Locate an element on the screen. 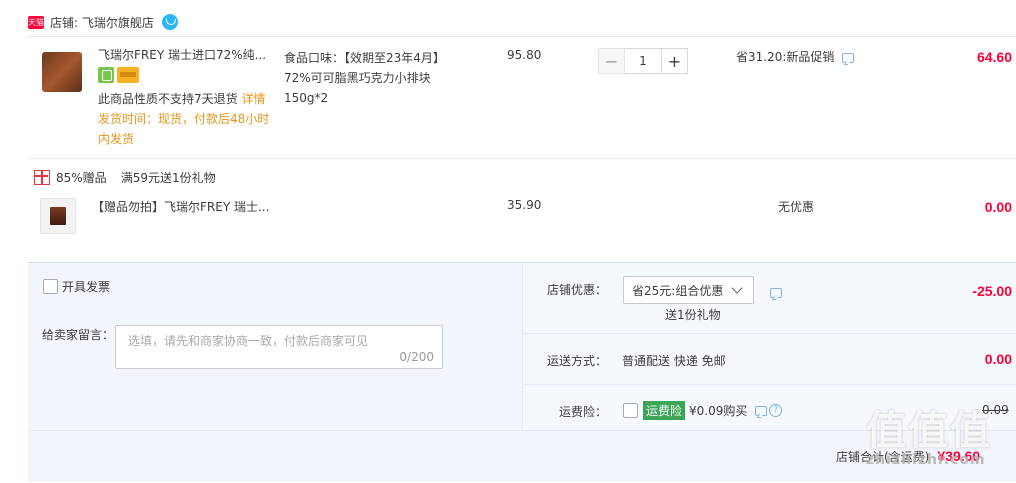 Image resolution: width=1016 pixels, height=483 pixels. no-return-notice: 此商品性质不支持7天退货 详情 is located at coordinates (184, 99).